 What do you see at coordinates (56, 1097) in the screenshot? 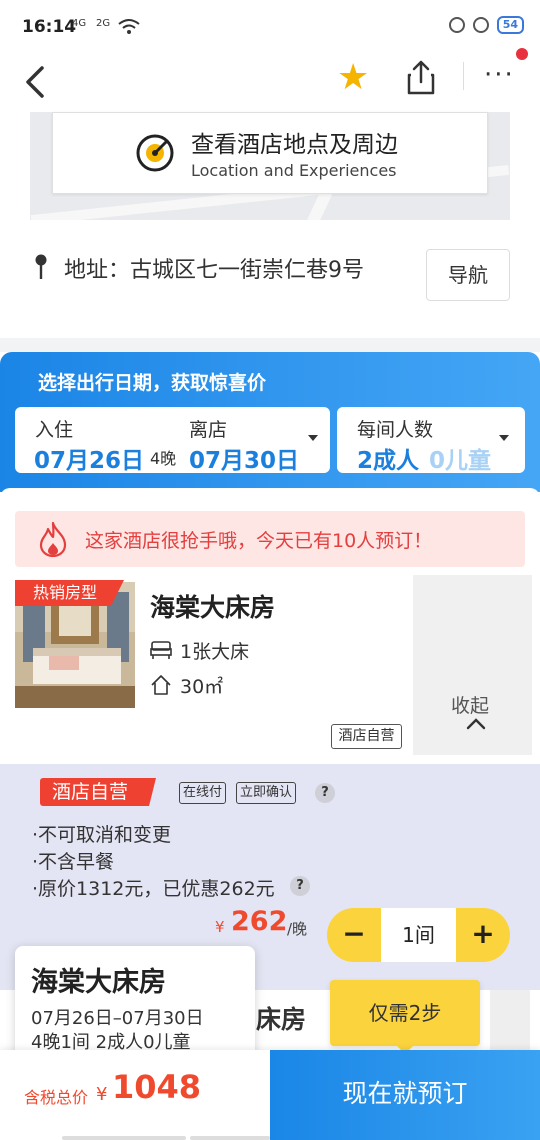
I see `total-price-label: 含税总价` at bounding box center [56, 1097].